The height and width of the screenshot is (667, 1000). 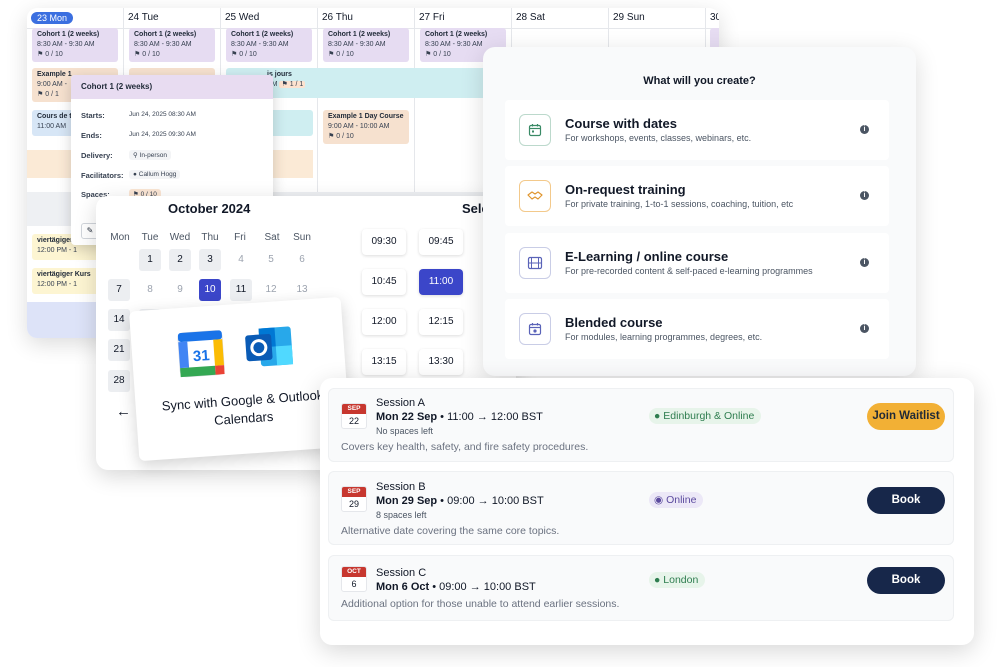 I want to click on date-cell: 8, so click(x=150, y=289).